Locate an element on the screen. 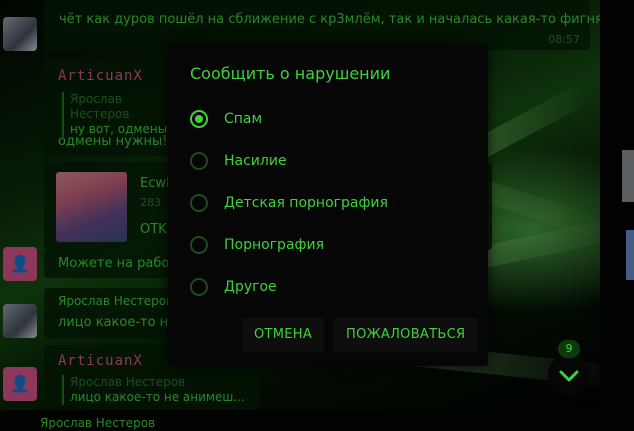  scroll-down-button is located at coordinates (569, 375).